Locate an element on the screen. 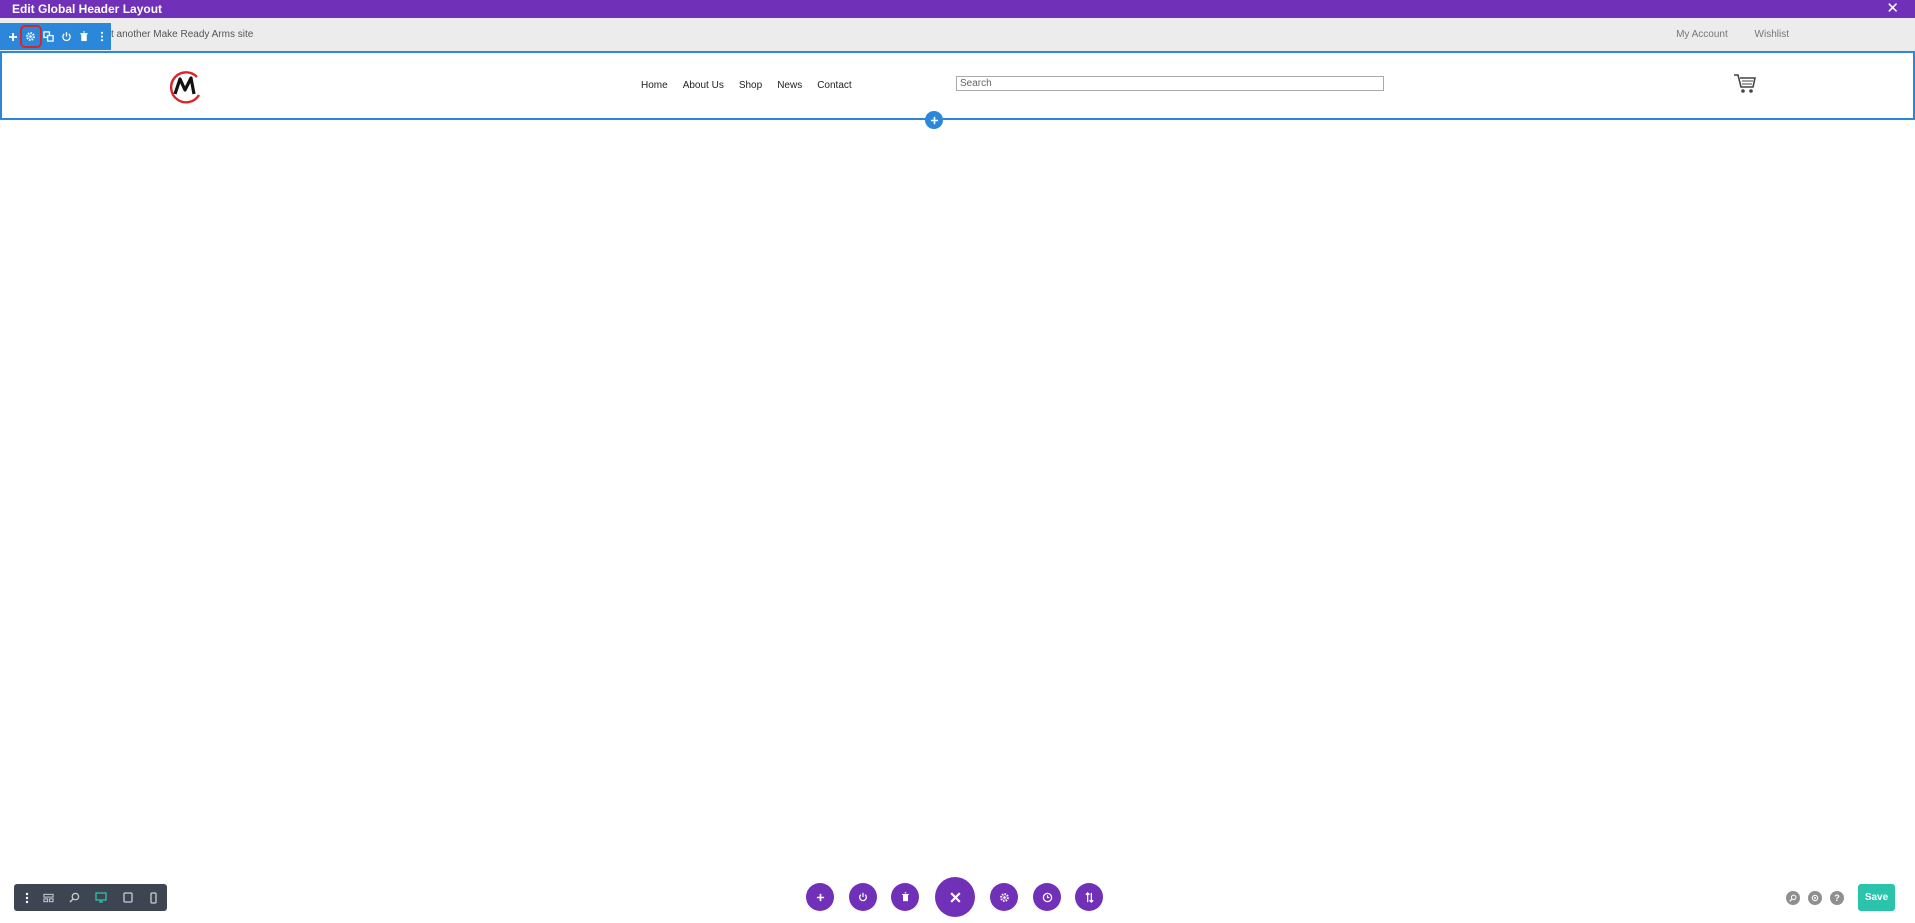  search-input is located at coordinates (1170, 83).